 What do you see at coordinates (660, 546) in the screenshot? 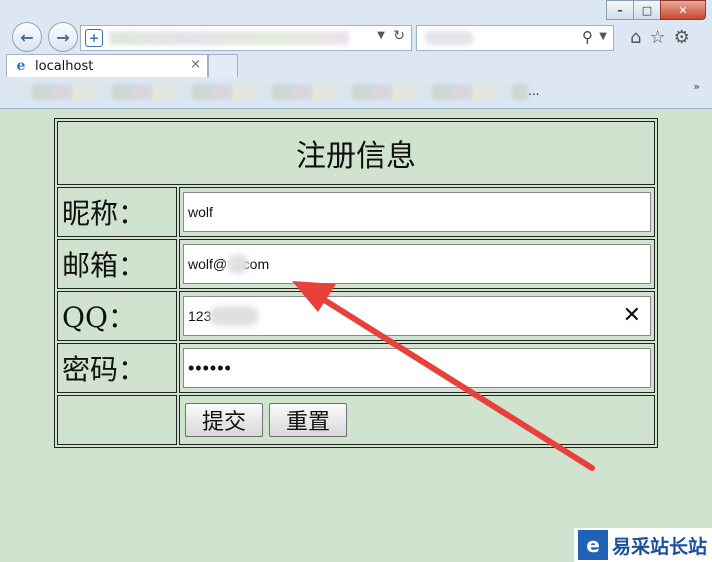
I see `watermark-text: 易采站长站` at bounding box center [660, 546].